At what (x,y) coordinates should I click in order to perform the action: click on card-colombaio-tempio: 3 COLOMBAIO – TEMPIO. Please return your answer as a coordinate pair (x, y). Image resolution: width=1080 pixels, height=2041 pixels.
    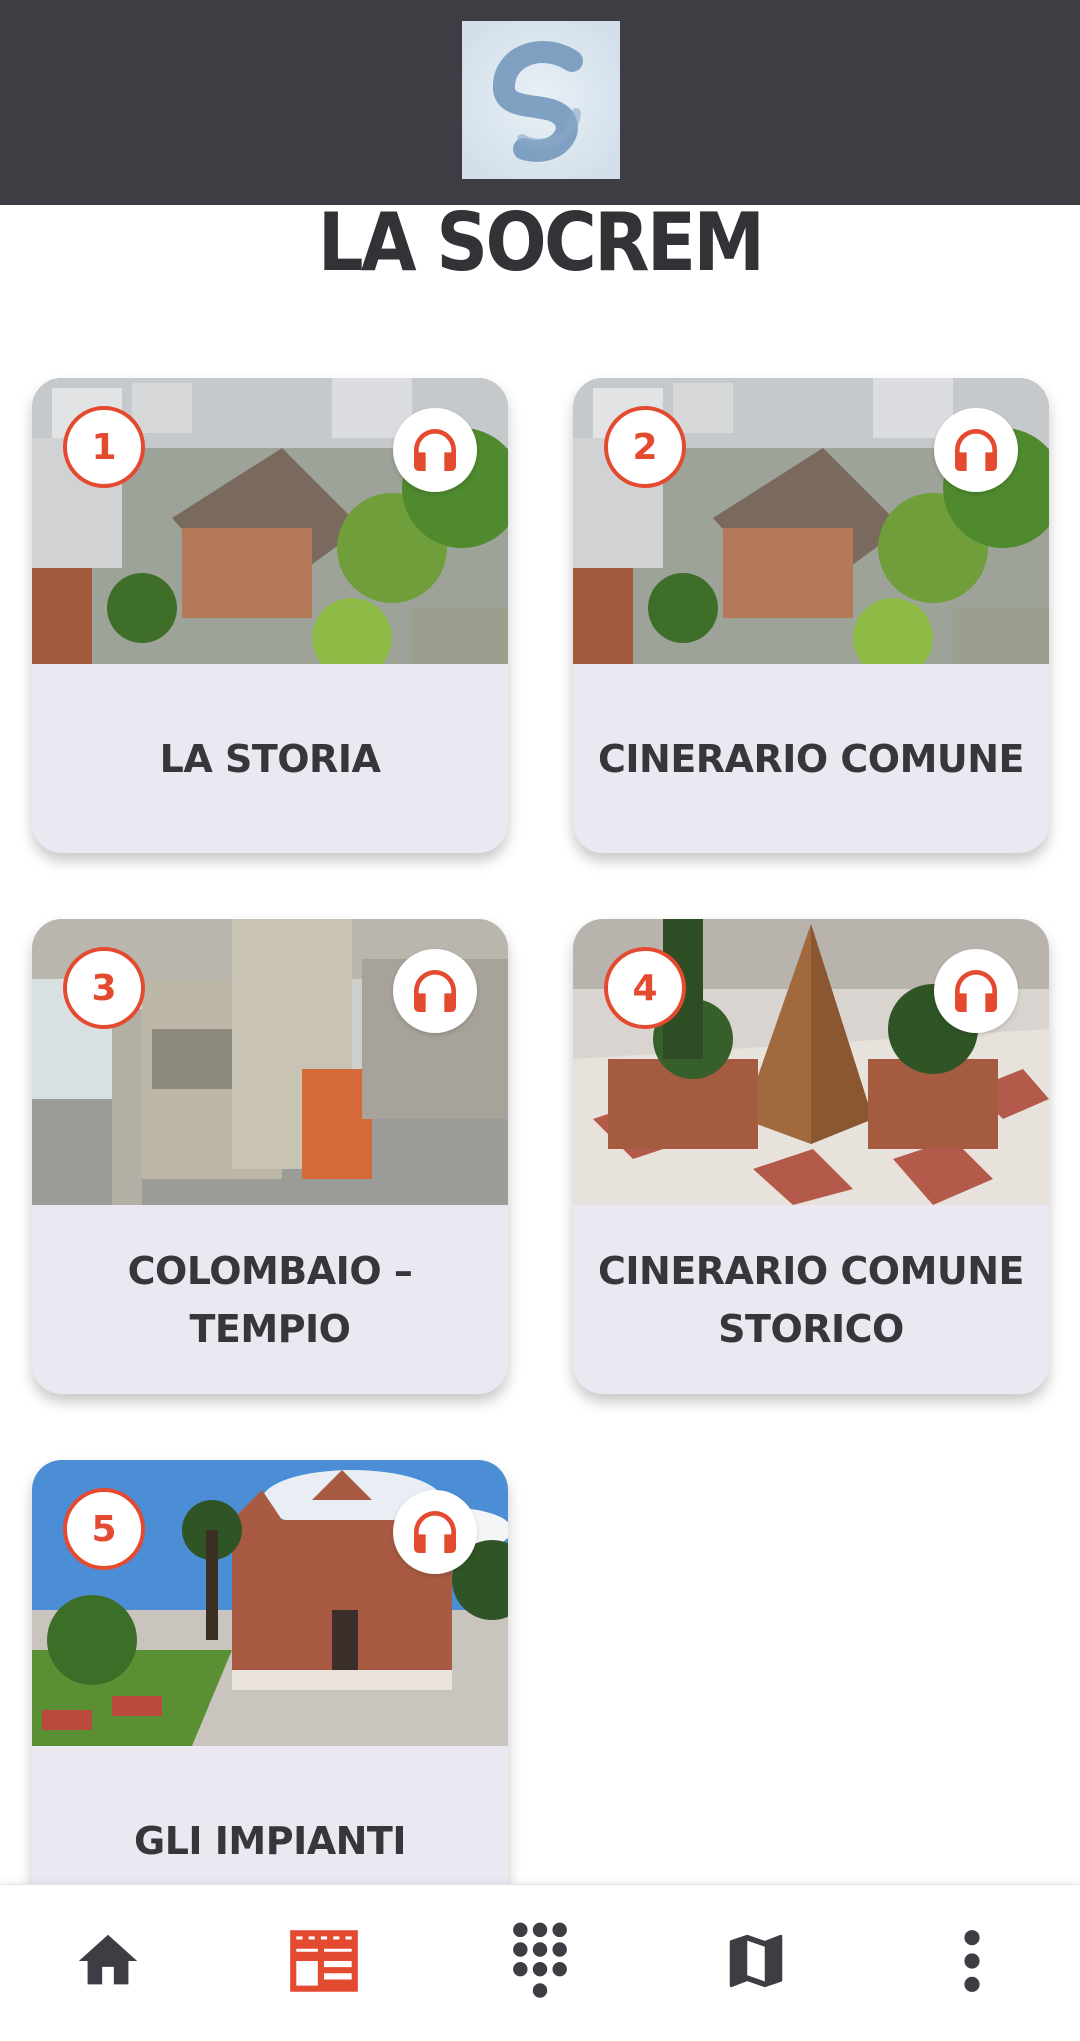
    Looking at the image, I should click on (270, 1156).